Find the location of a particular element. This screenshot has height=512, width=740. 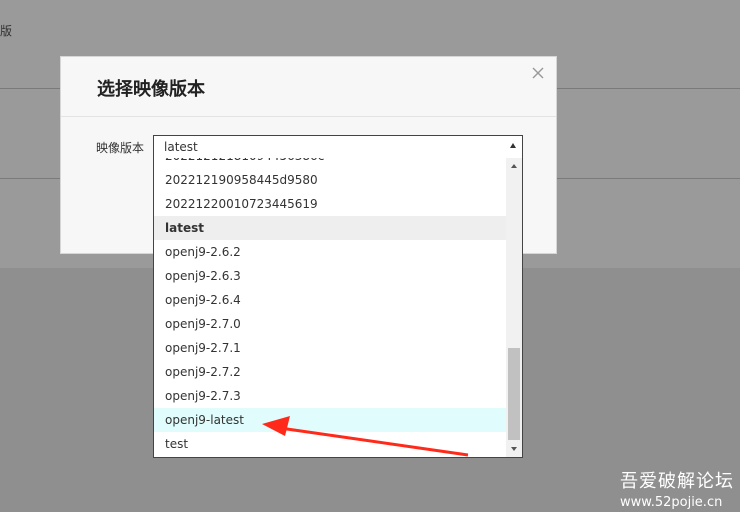

watermark-url: www.52pojie.cn is located at coordinates (671, 502).